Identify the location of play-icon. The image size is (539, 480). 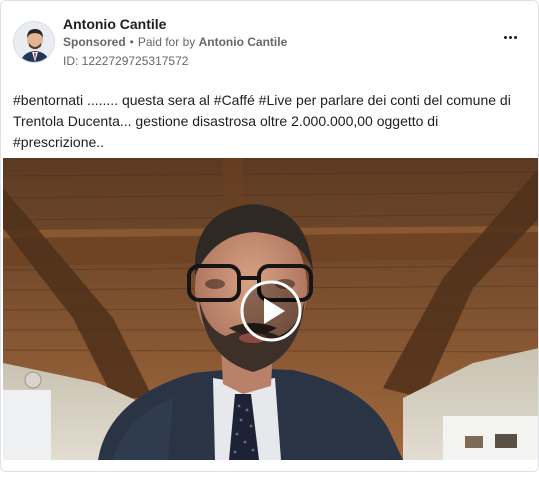
(271, 311).